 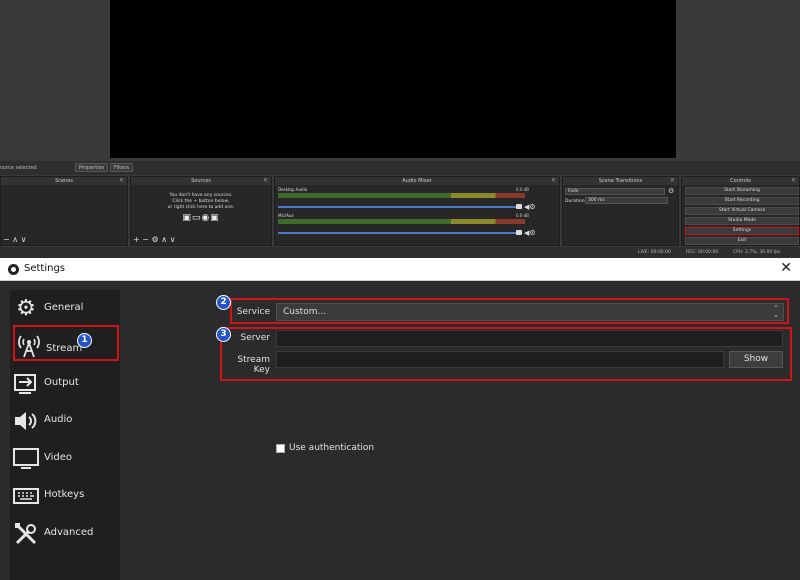 I want to click on sidebar-item-label: Stream, so click(x=64, y=348).